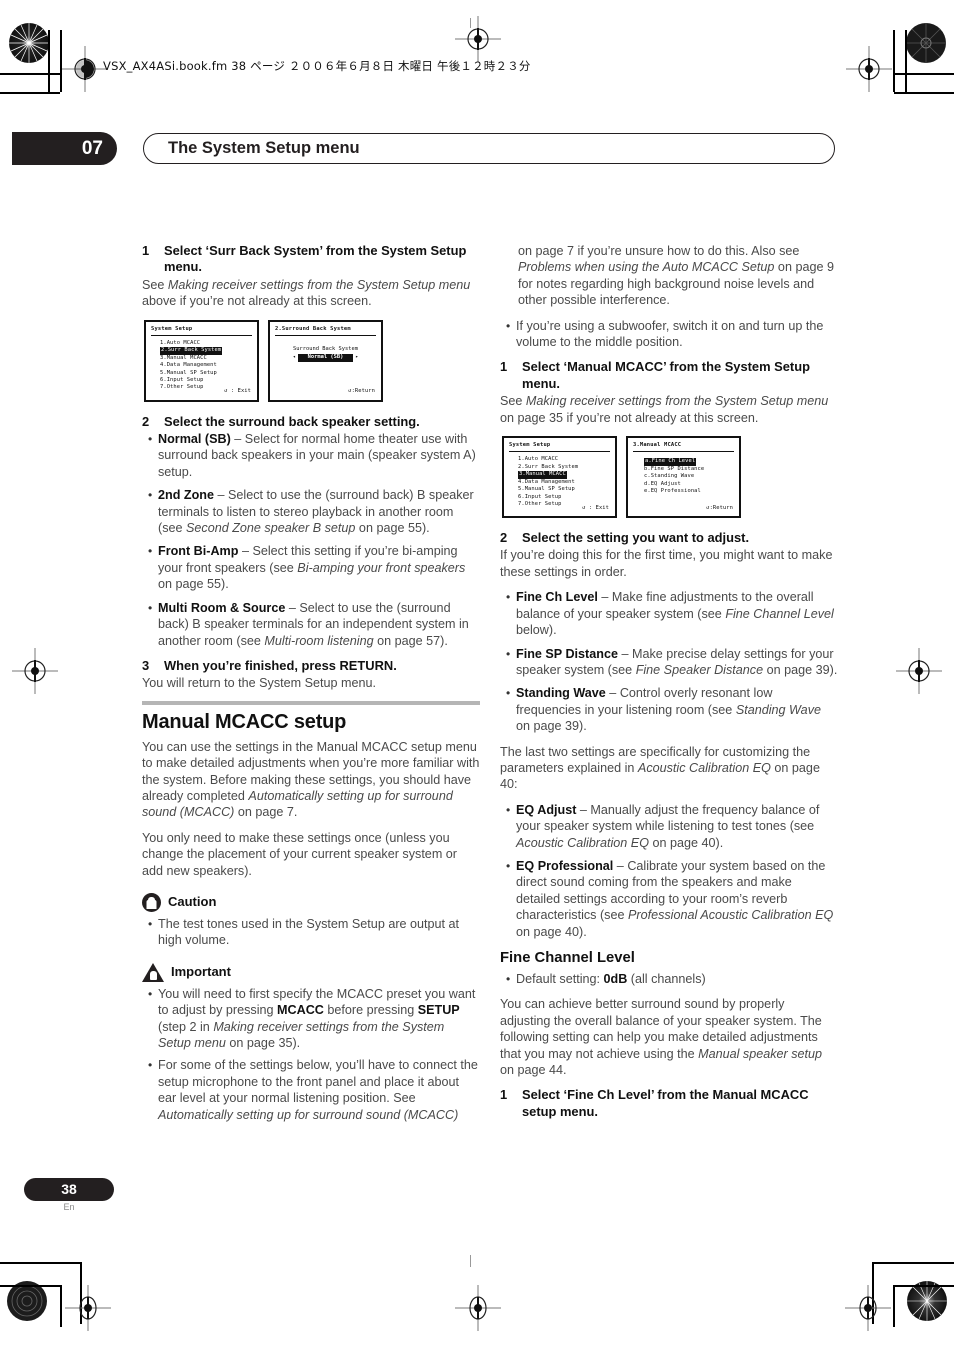  What do you see at coordinates (557, 597) in the screenshot?
I see `option-term: Fine Ch Level` at bounding box center [557, 597].